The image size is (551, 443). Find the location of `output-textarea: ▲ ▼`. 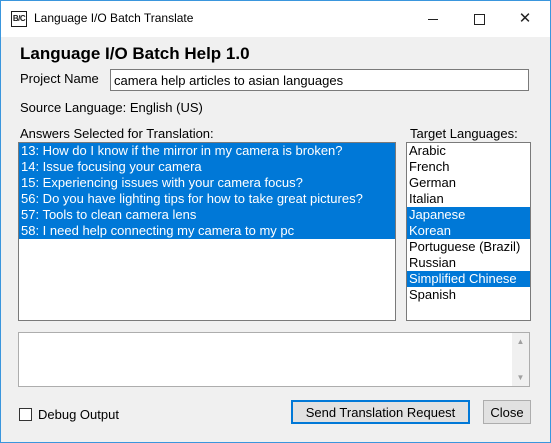

output-textarea: ▲ ▼ is located at coordinates (274, 359).